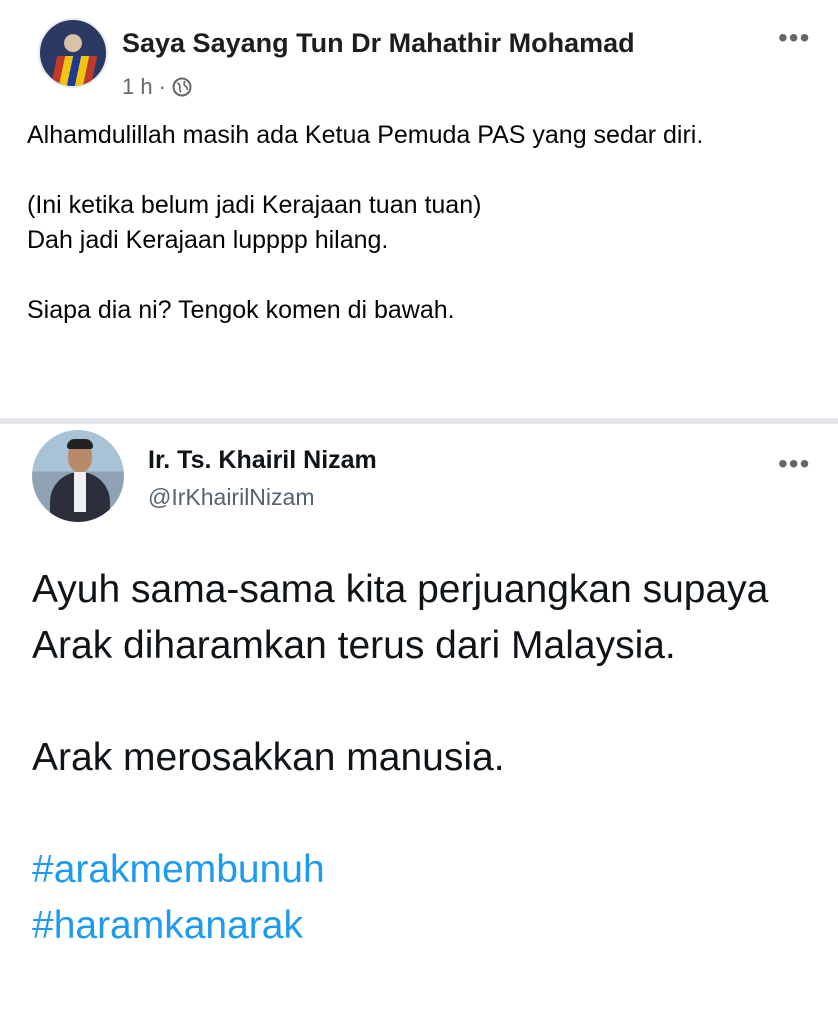 The height and width of the screenshot is (1024, 838). Describe the element at coordinates (78, 476) in the screenshot. I see `tweet-author-avatar` at that location.